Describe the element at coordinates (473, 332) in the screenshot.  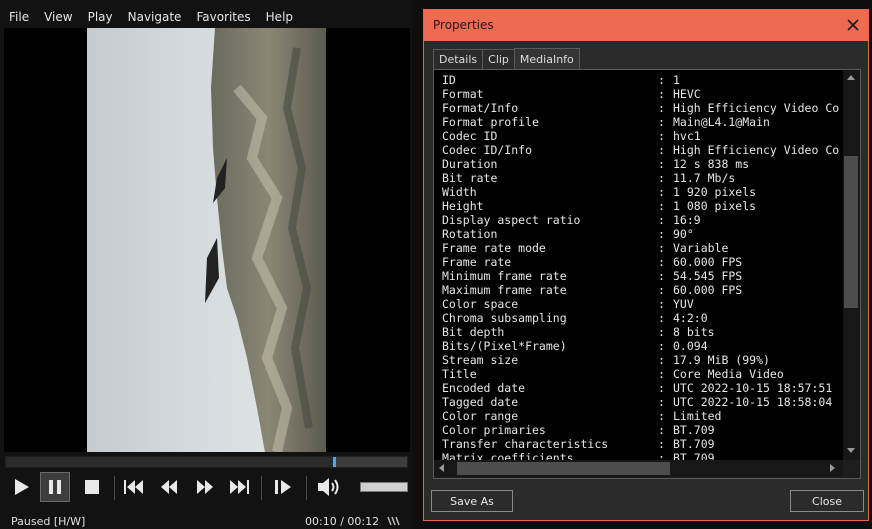
I see `mediainfo-key: Bit depth` at that location.